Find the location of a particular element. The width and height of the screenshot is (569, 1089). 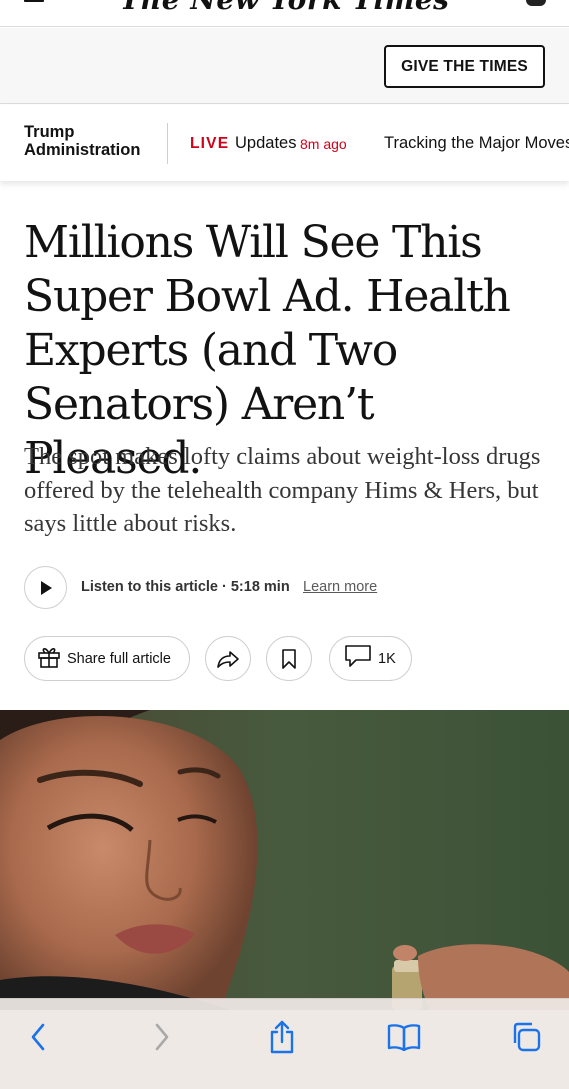

comment-count: 1K is located at coordinates (387, 658).